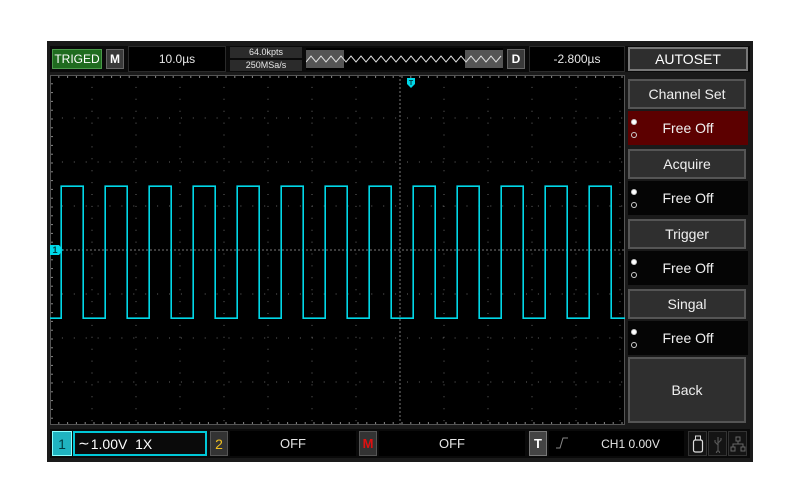 The width and height of the screenshot is (800, 500). I want to click on channel-2-state: OFF, so click(293, 443).